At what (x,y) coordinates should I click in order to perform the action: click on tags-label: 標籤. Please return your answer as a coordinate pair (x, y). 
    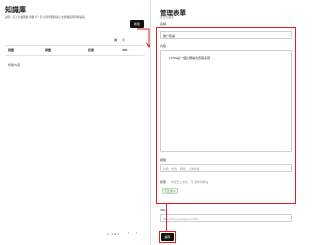
    Looking at the image, I should click on (163, 160).